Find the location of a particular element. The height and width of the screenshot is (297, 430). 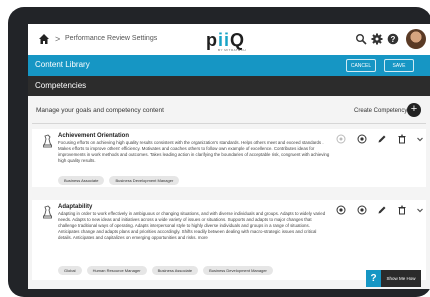

help-icon: ? is located at coordinates (393, 39).